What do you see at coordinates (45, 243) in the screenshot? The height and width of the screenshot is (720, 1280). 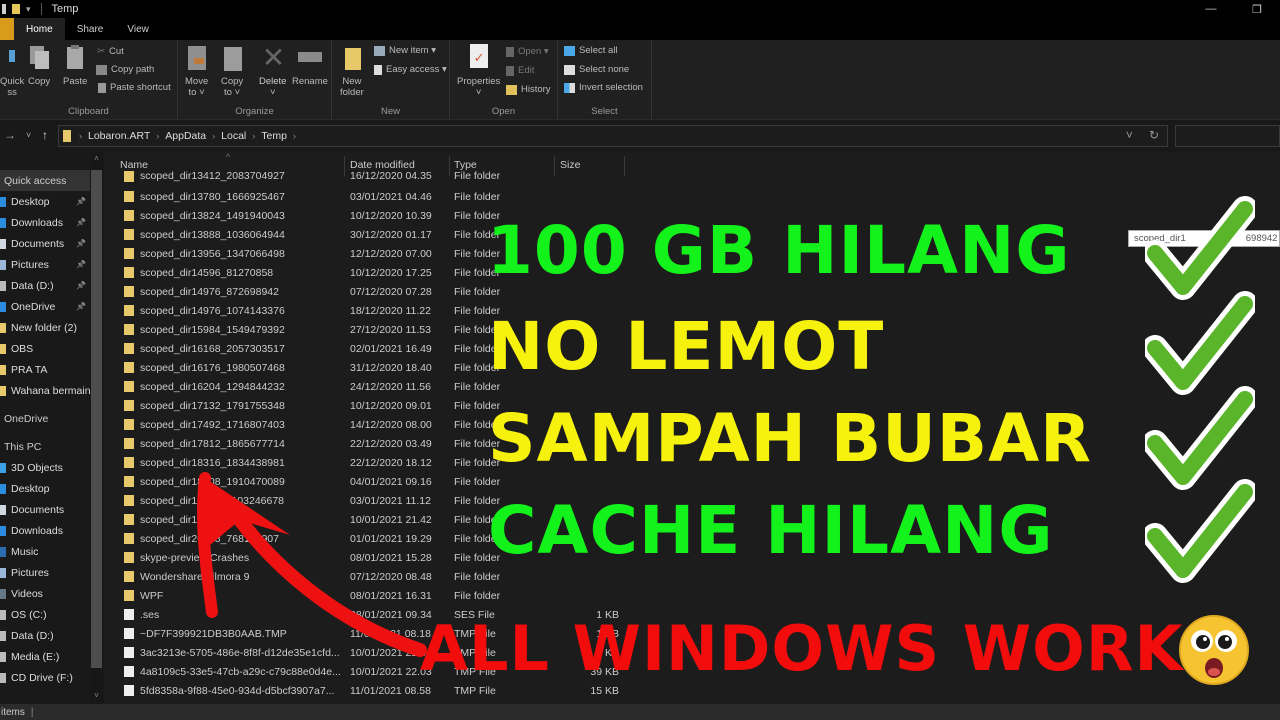 I see `sidebar-item-documents: Documents 📌` at bounding box center [45, 243].